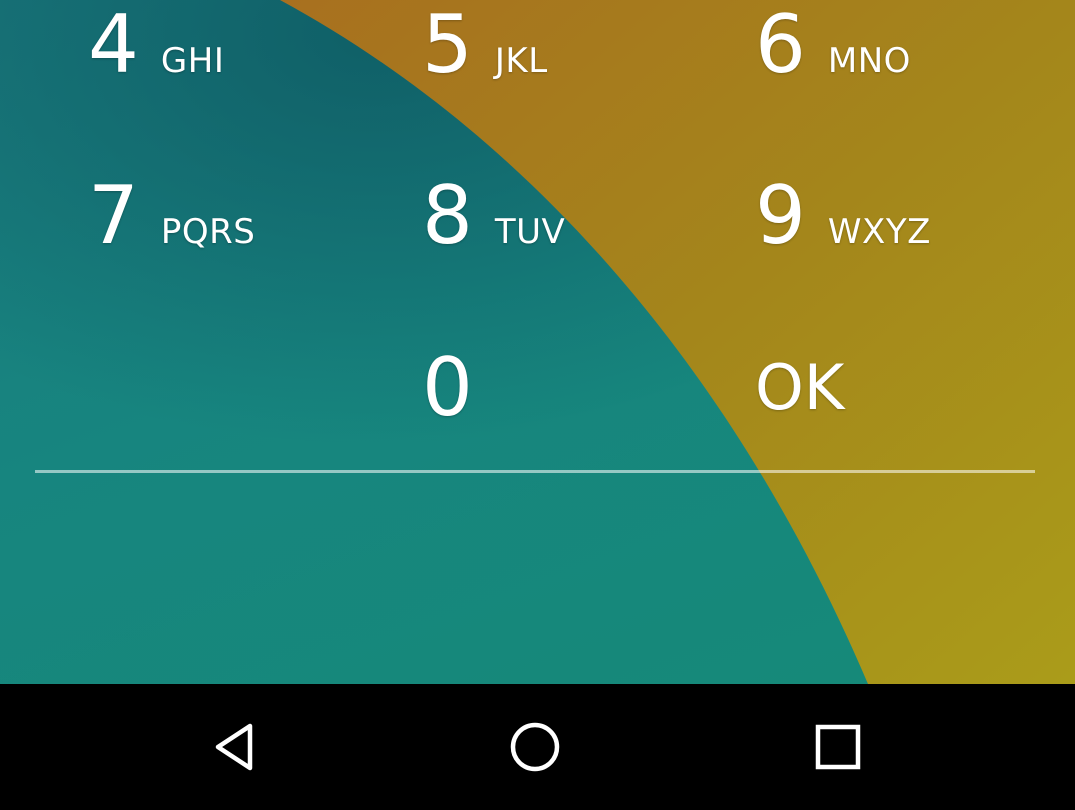  Describe the element at coordinates (879, 232) in the screenshot. I see `key-letters: WXYZ` at that location.